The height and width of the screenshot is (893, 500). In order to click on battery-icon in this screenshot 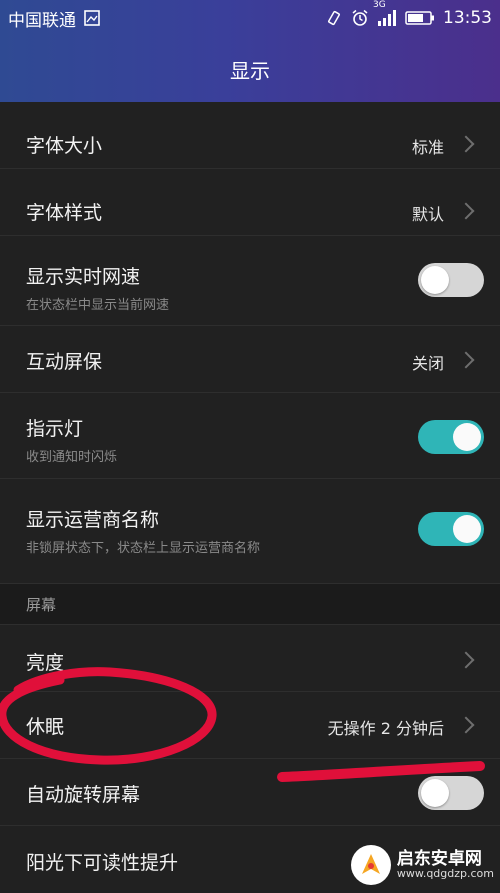, I will do `click(420, 18)`.